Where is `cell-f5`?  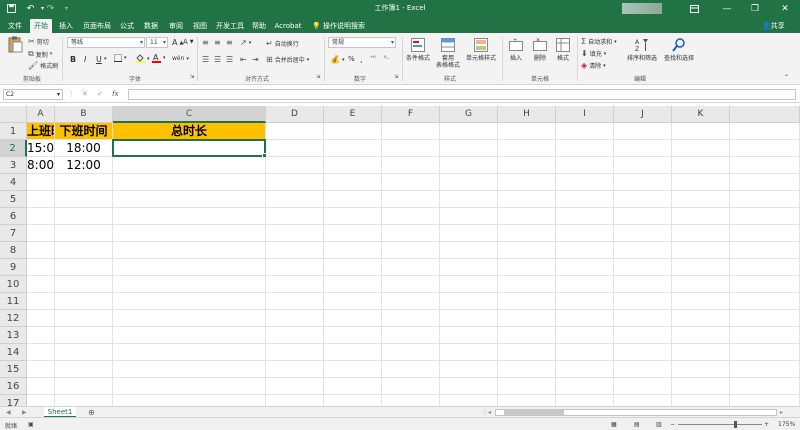
cell-f5 is located at coordinates (411, 199).